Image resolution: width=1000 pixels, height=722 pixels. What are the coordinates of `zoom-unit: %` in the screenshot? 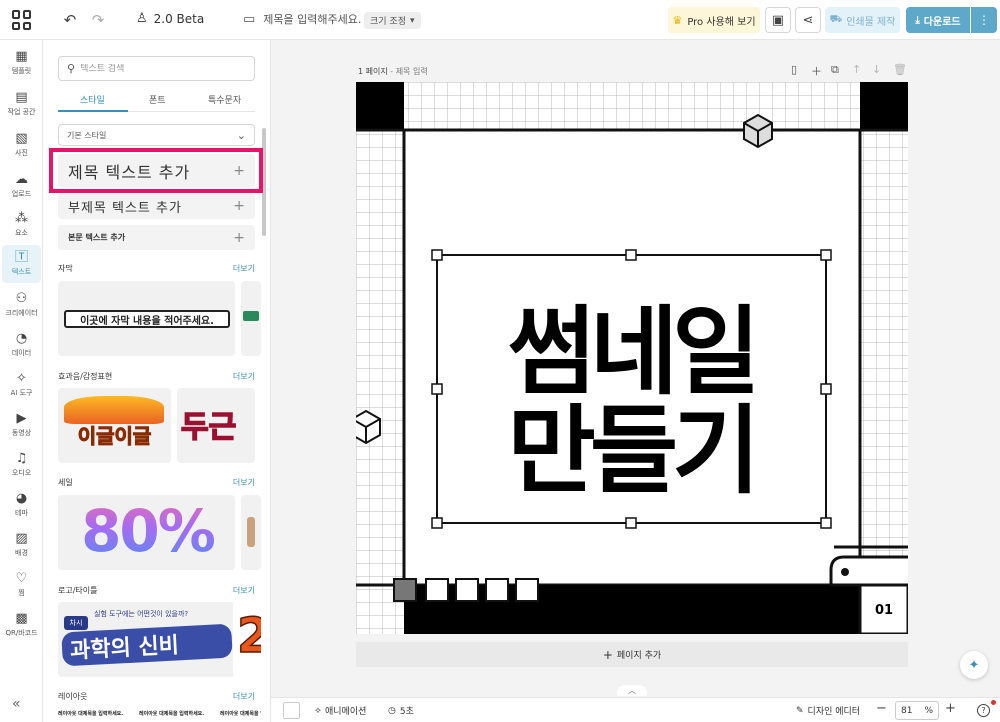 It's located at (928, 710).